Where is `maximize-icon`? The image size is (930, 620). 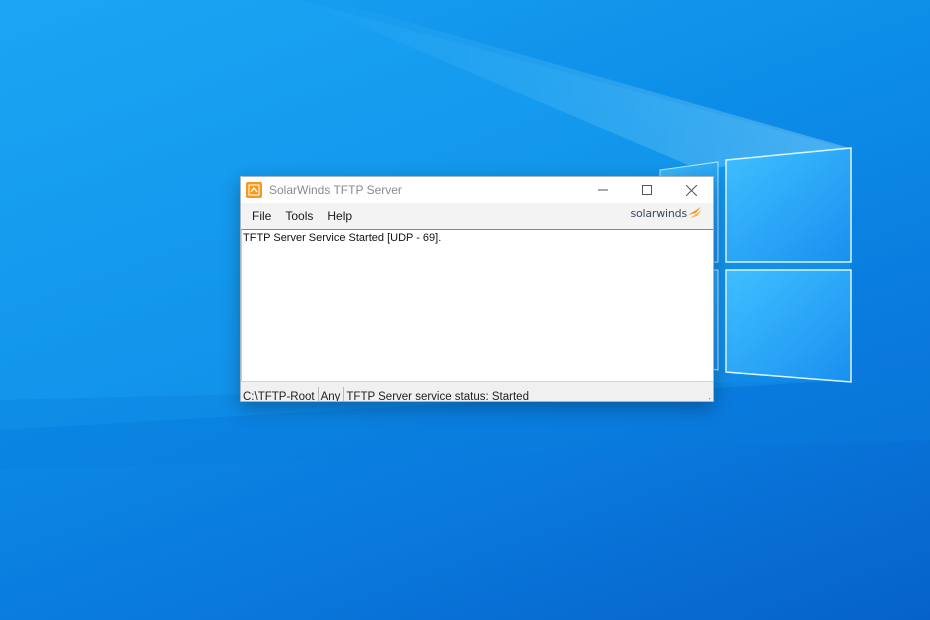
maximize-icon is located at coordinates (647, 190).